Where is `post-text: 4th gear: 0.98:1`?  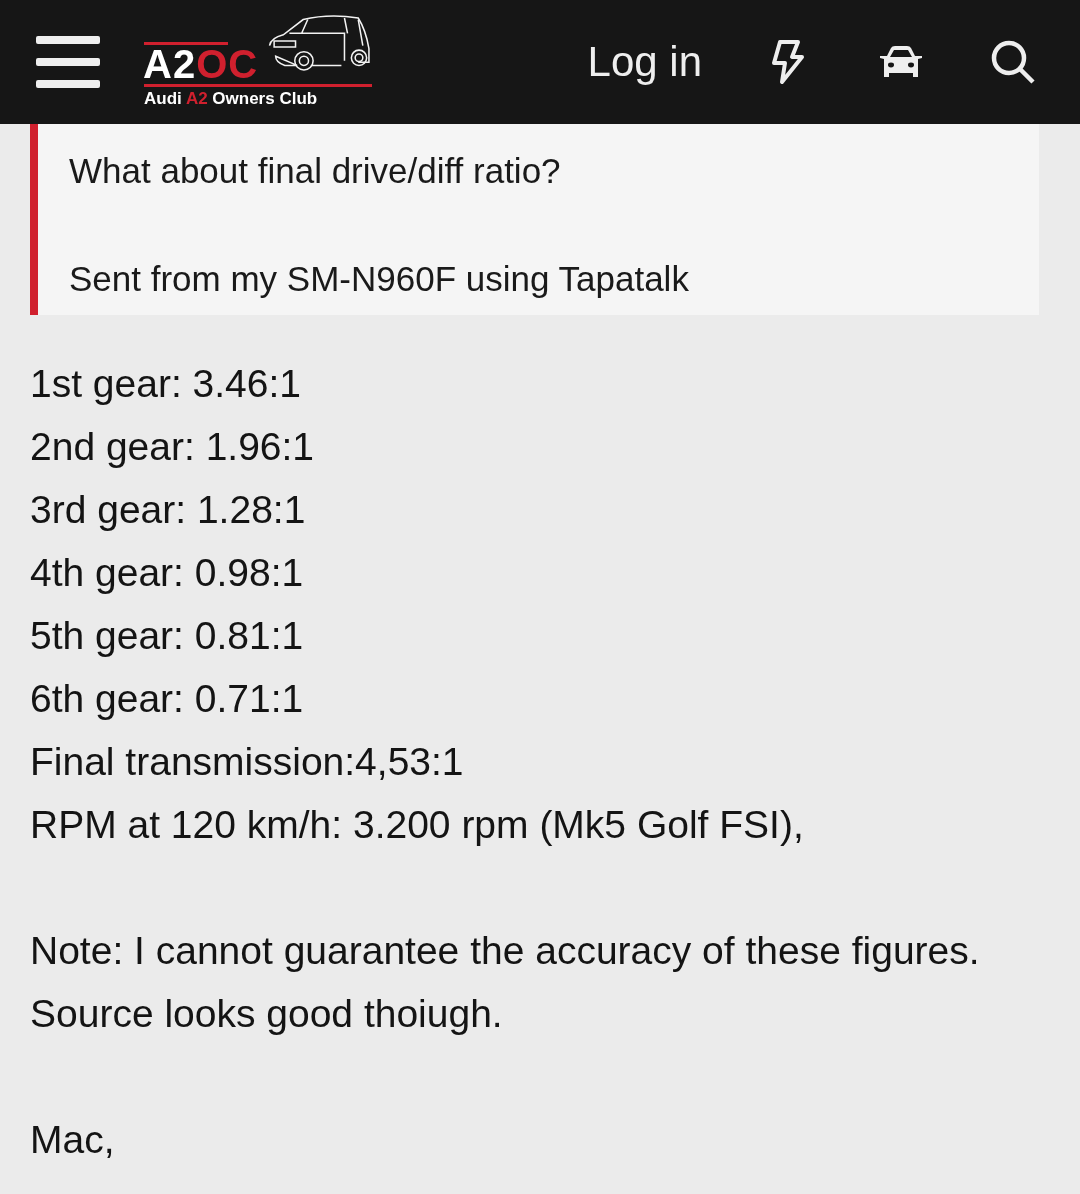 post-text: 4th gear: 0.98:1 is located at coordinates (167, 573).